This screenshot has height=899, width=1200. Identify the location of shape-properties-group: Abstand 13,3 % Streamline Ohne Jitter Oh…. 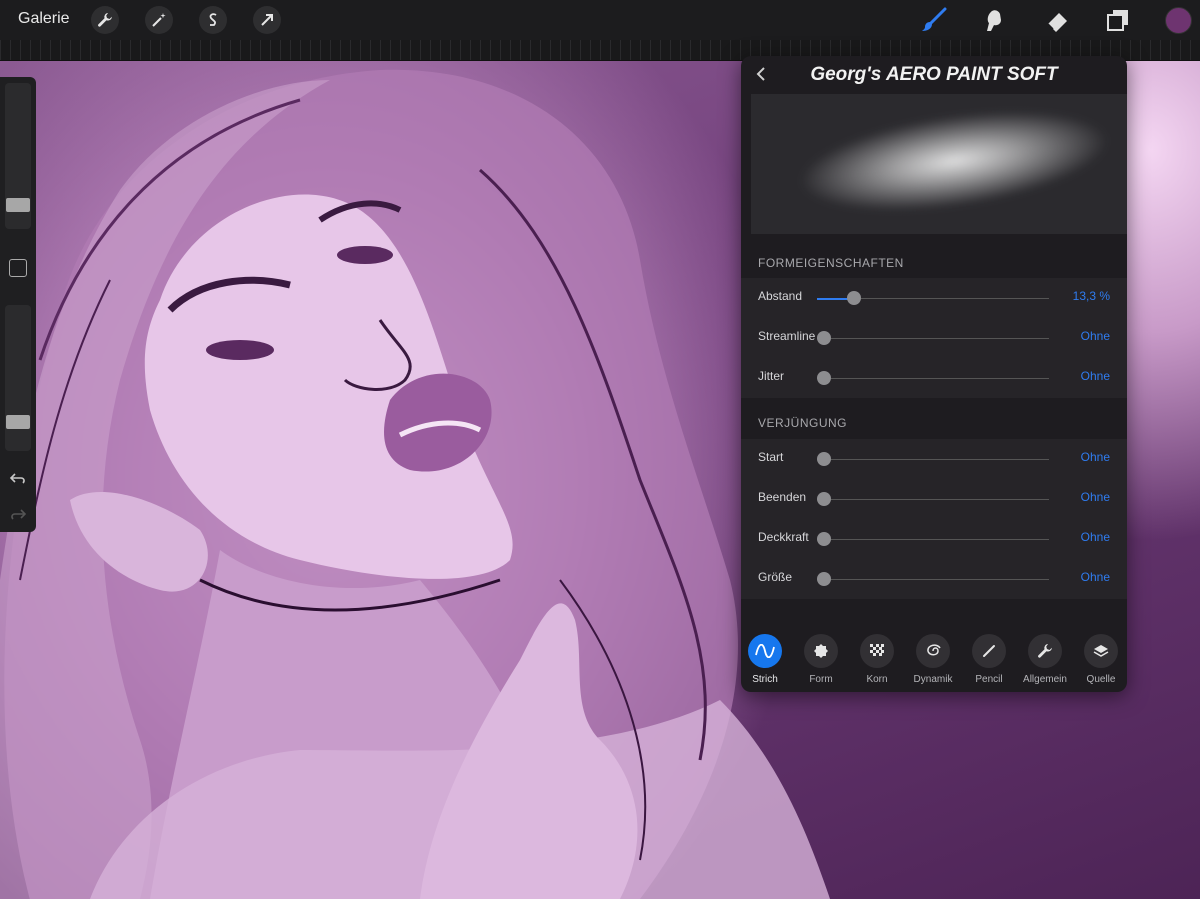
(934, 338).